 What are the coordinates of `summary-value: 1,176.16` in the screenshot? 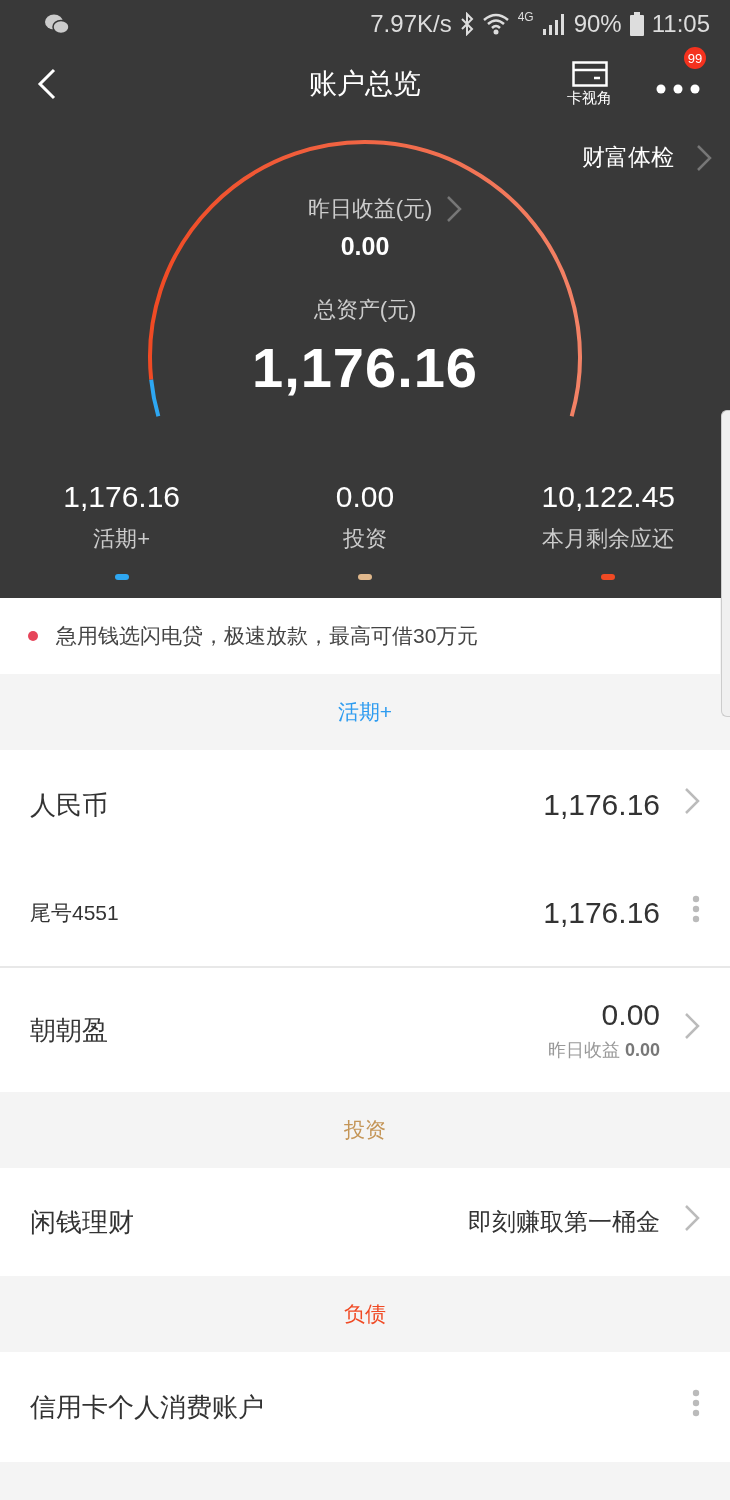 It's located at (122, 497).